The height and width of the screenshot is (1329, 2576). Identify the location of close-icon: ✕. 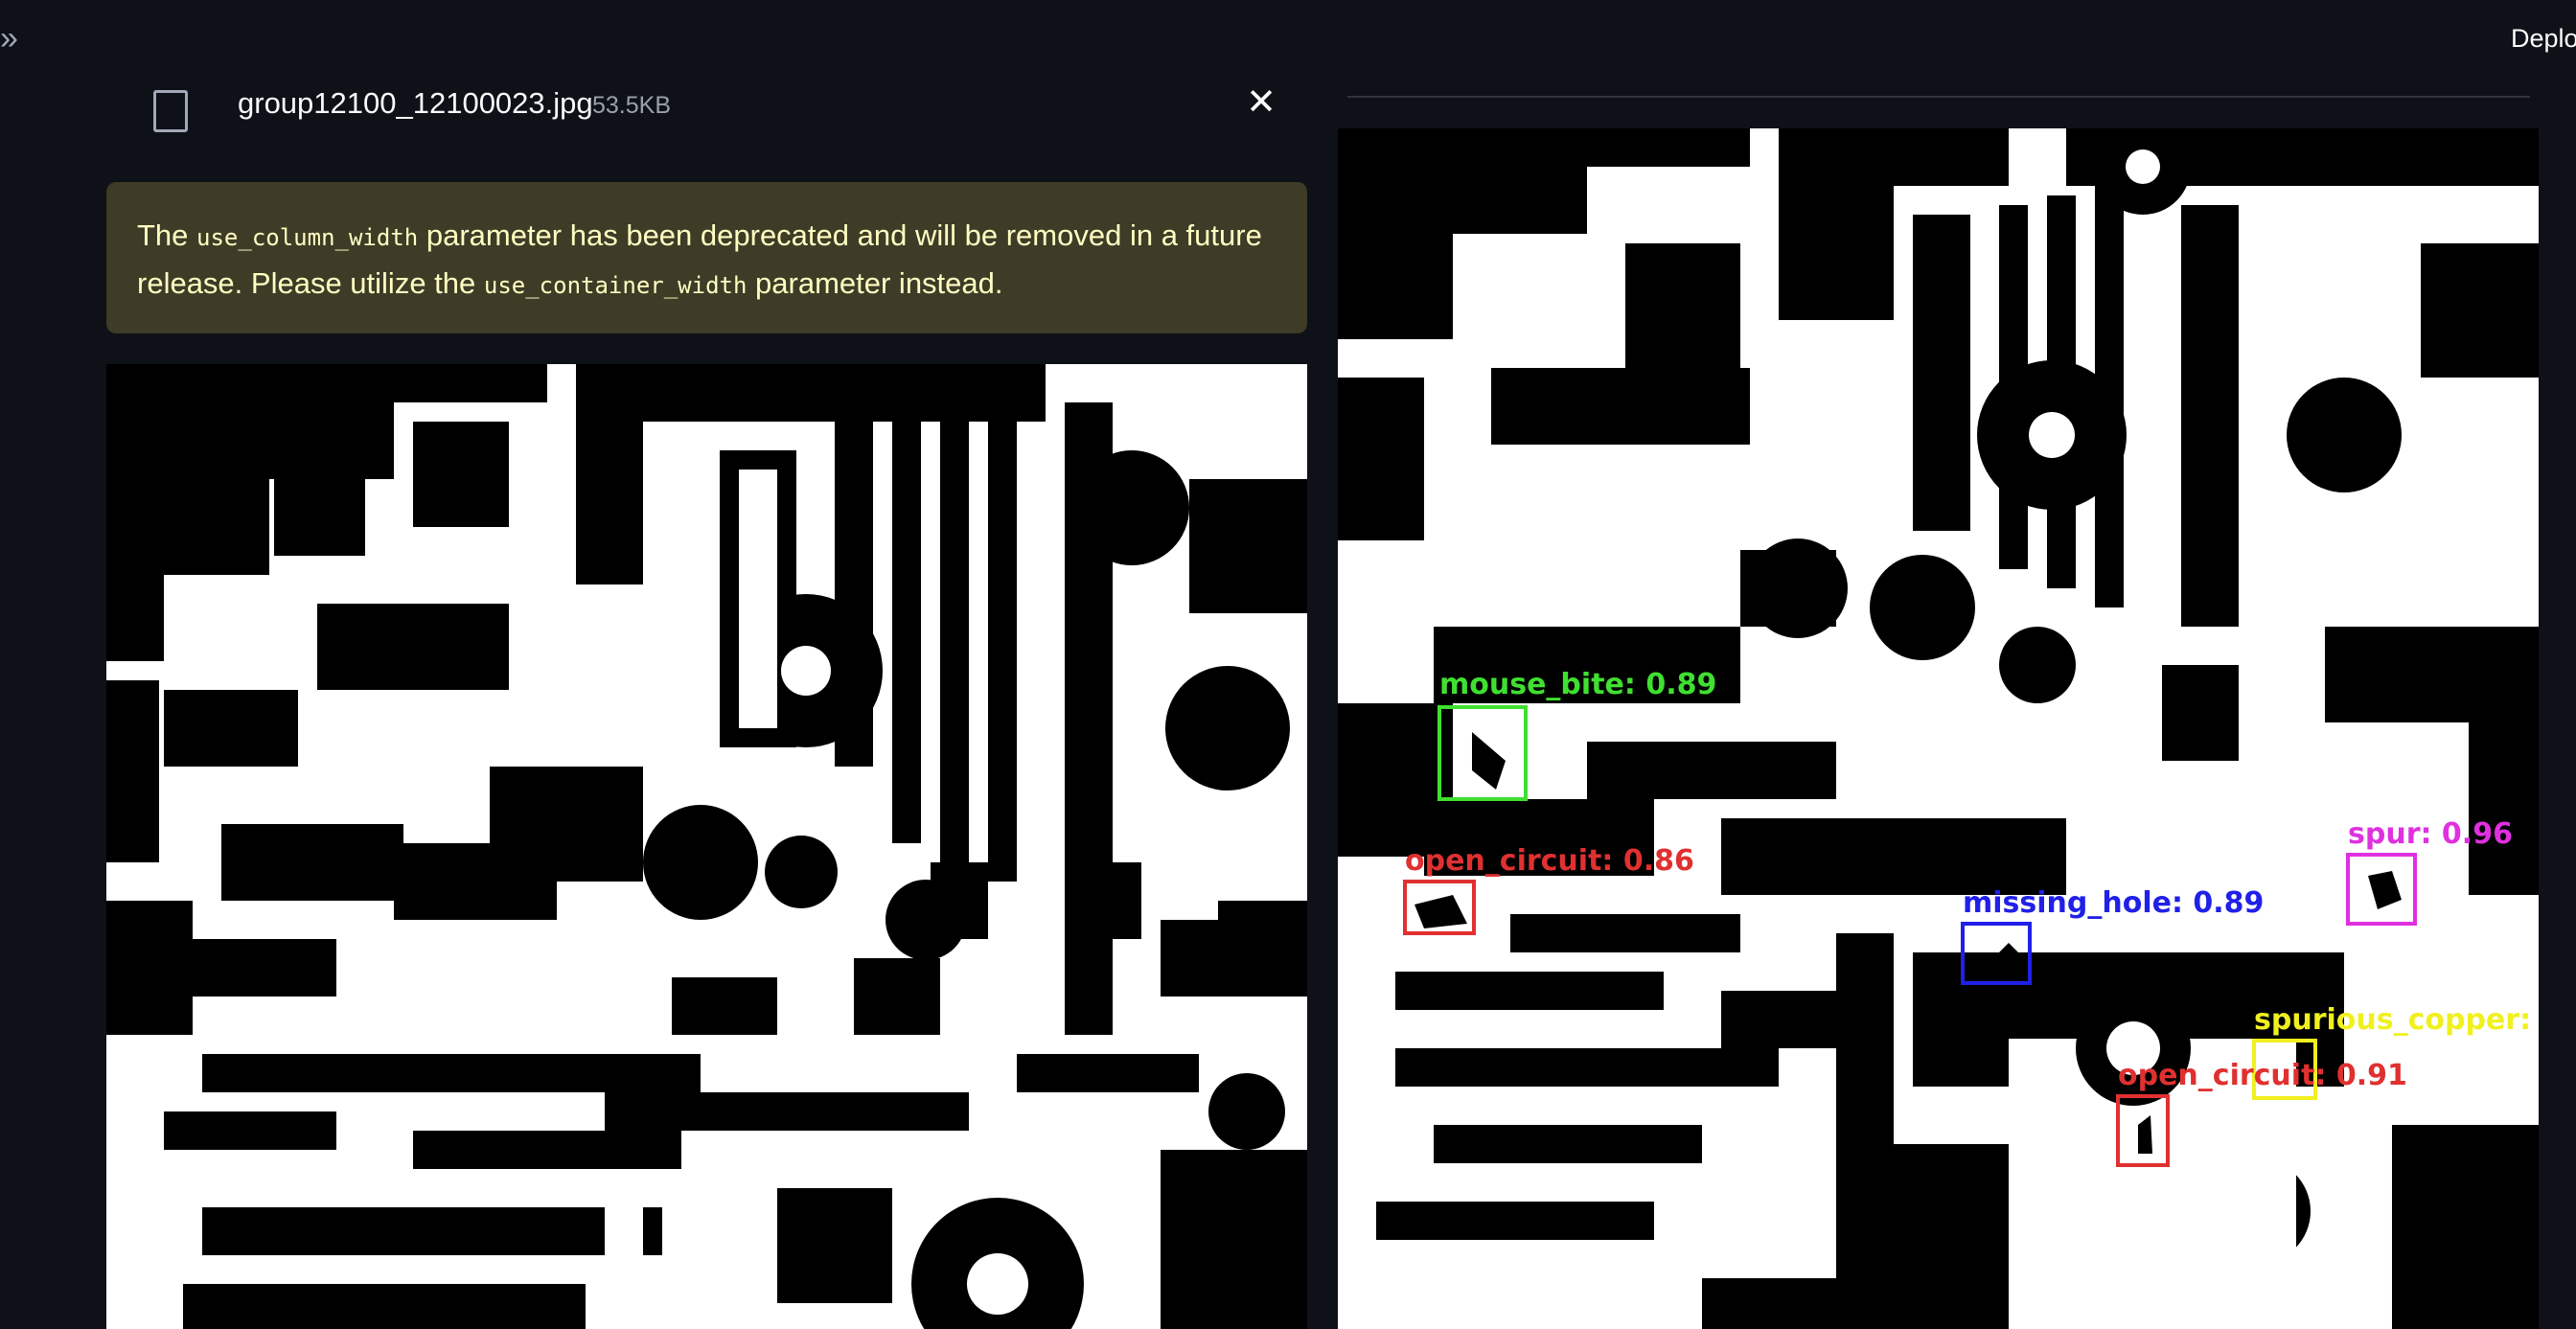
(1261, 102).